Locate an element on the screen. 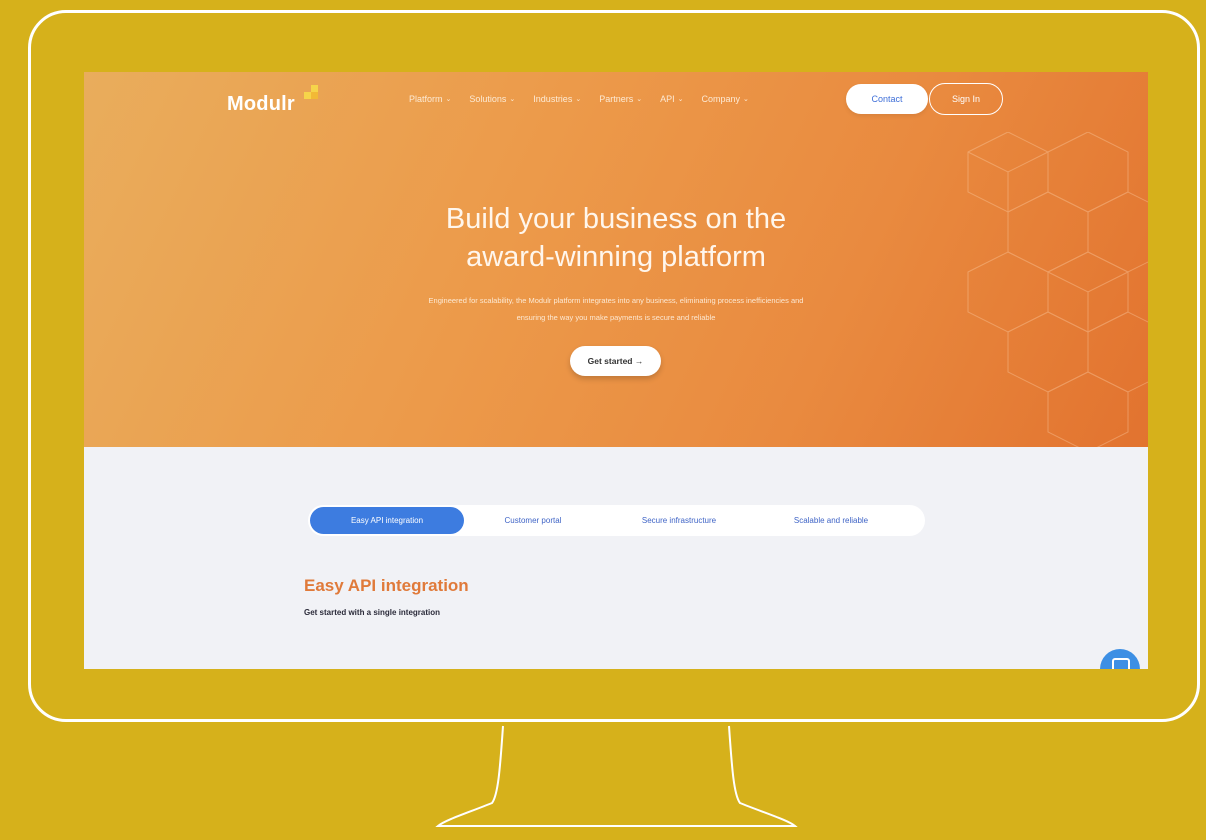  contact-button: Contact is located at coordinates (887, 99).